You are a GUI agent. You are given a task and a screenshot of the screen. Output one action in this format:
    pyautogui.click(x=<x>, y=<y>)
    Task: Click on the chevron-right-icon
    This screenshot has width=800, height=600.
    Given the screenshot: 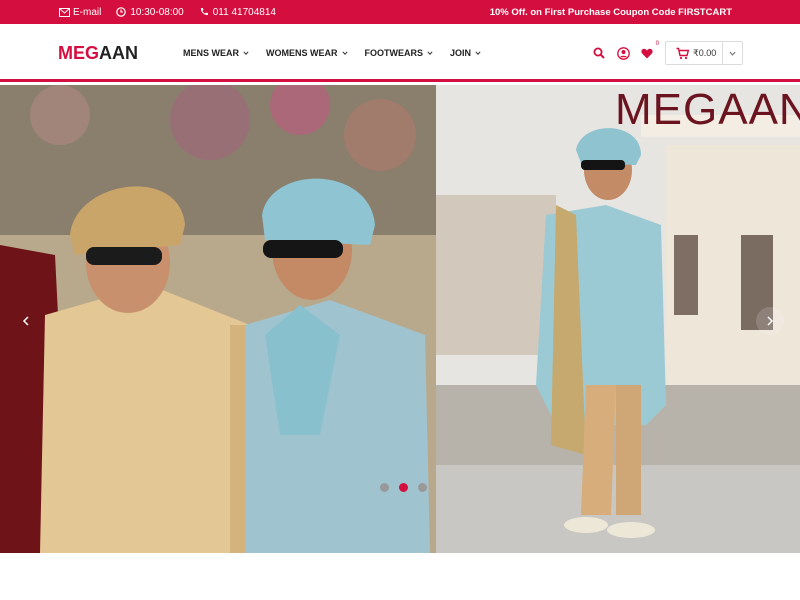 What is the action you would take?
    pyautogui.click(x=770, y=321)
    